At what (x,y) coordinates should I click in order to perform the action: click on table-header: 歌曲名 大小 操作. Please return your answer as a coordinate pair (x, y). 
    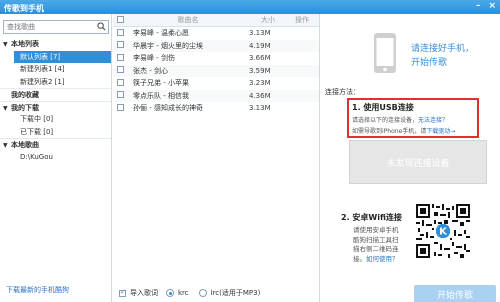
    Looking at the image, I should click on (216, 20).